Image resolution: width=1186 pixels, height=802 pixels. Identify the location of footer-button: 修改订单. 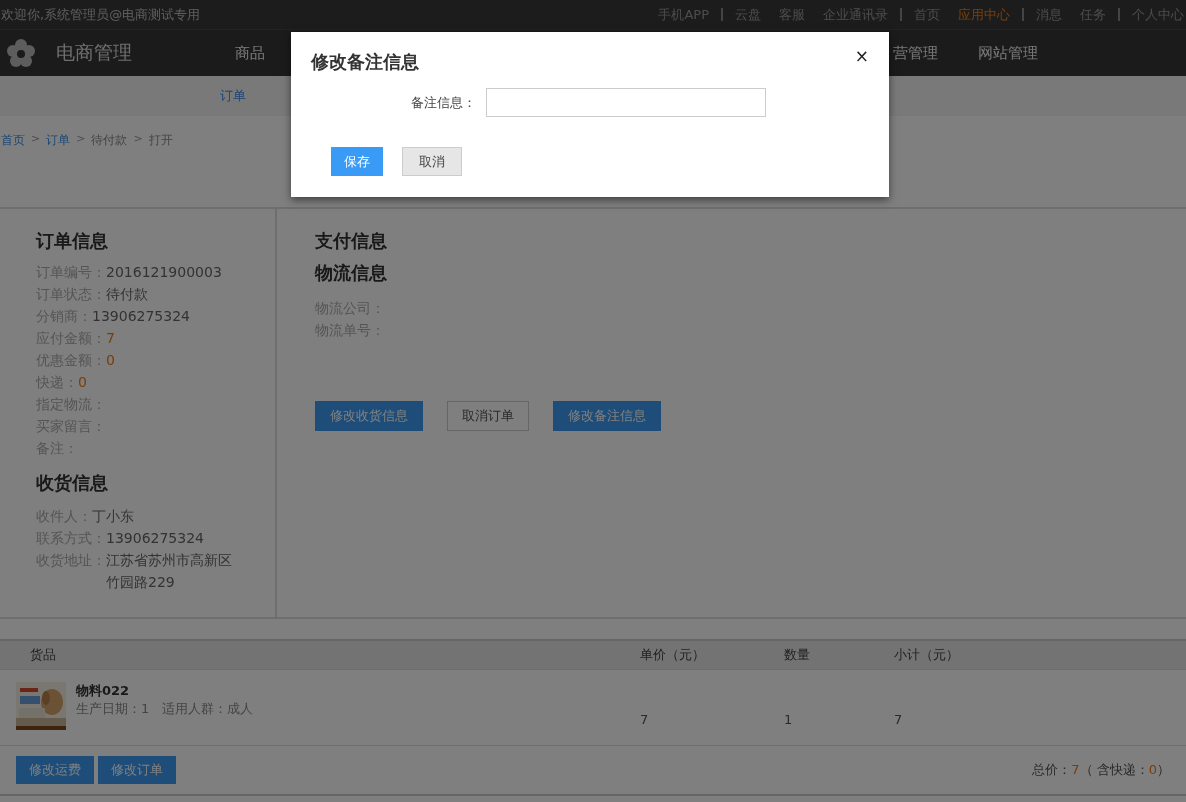
(137, 770).